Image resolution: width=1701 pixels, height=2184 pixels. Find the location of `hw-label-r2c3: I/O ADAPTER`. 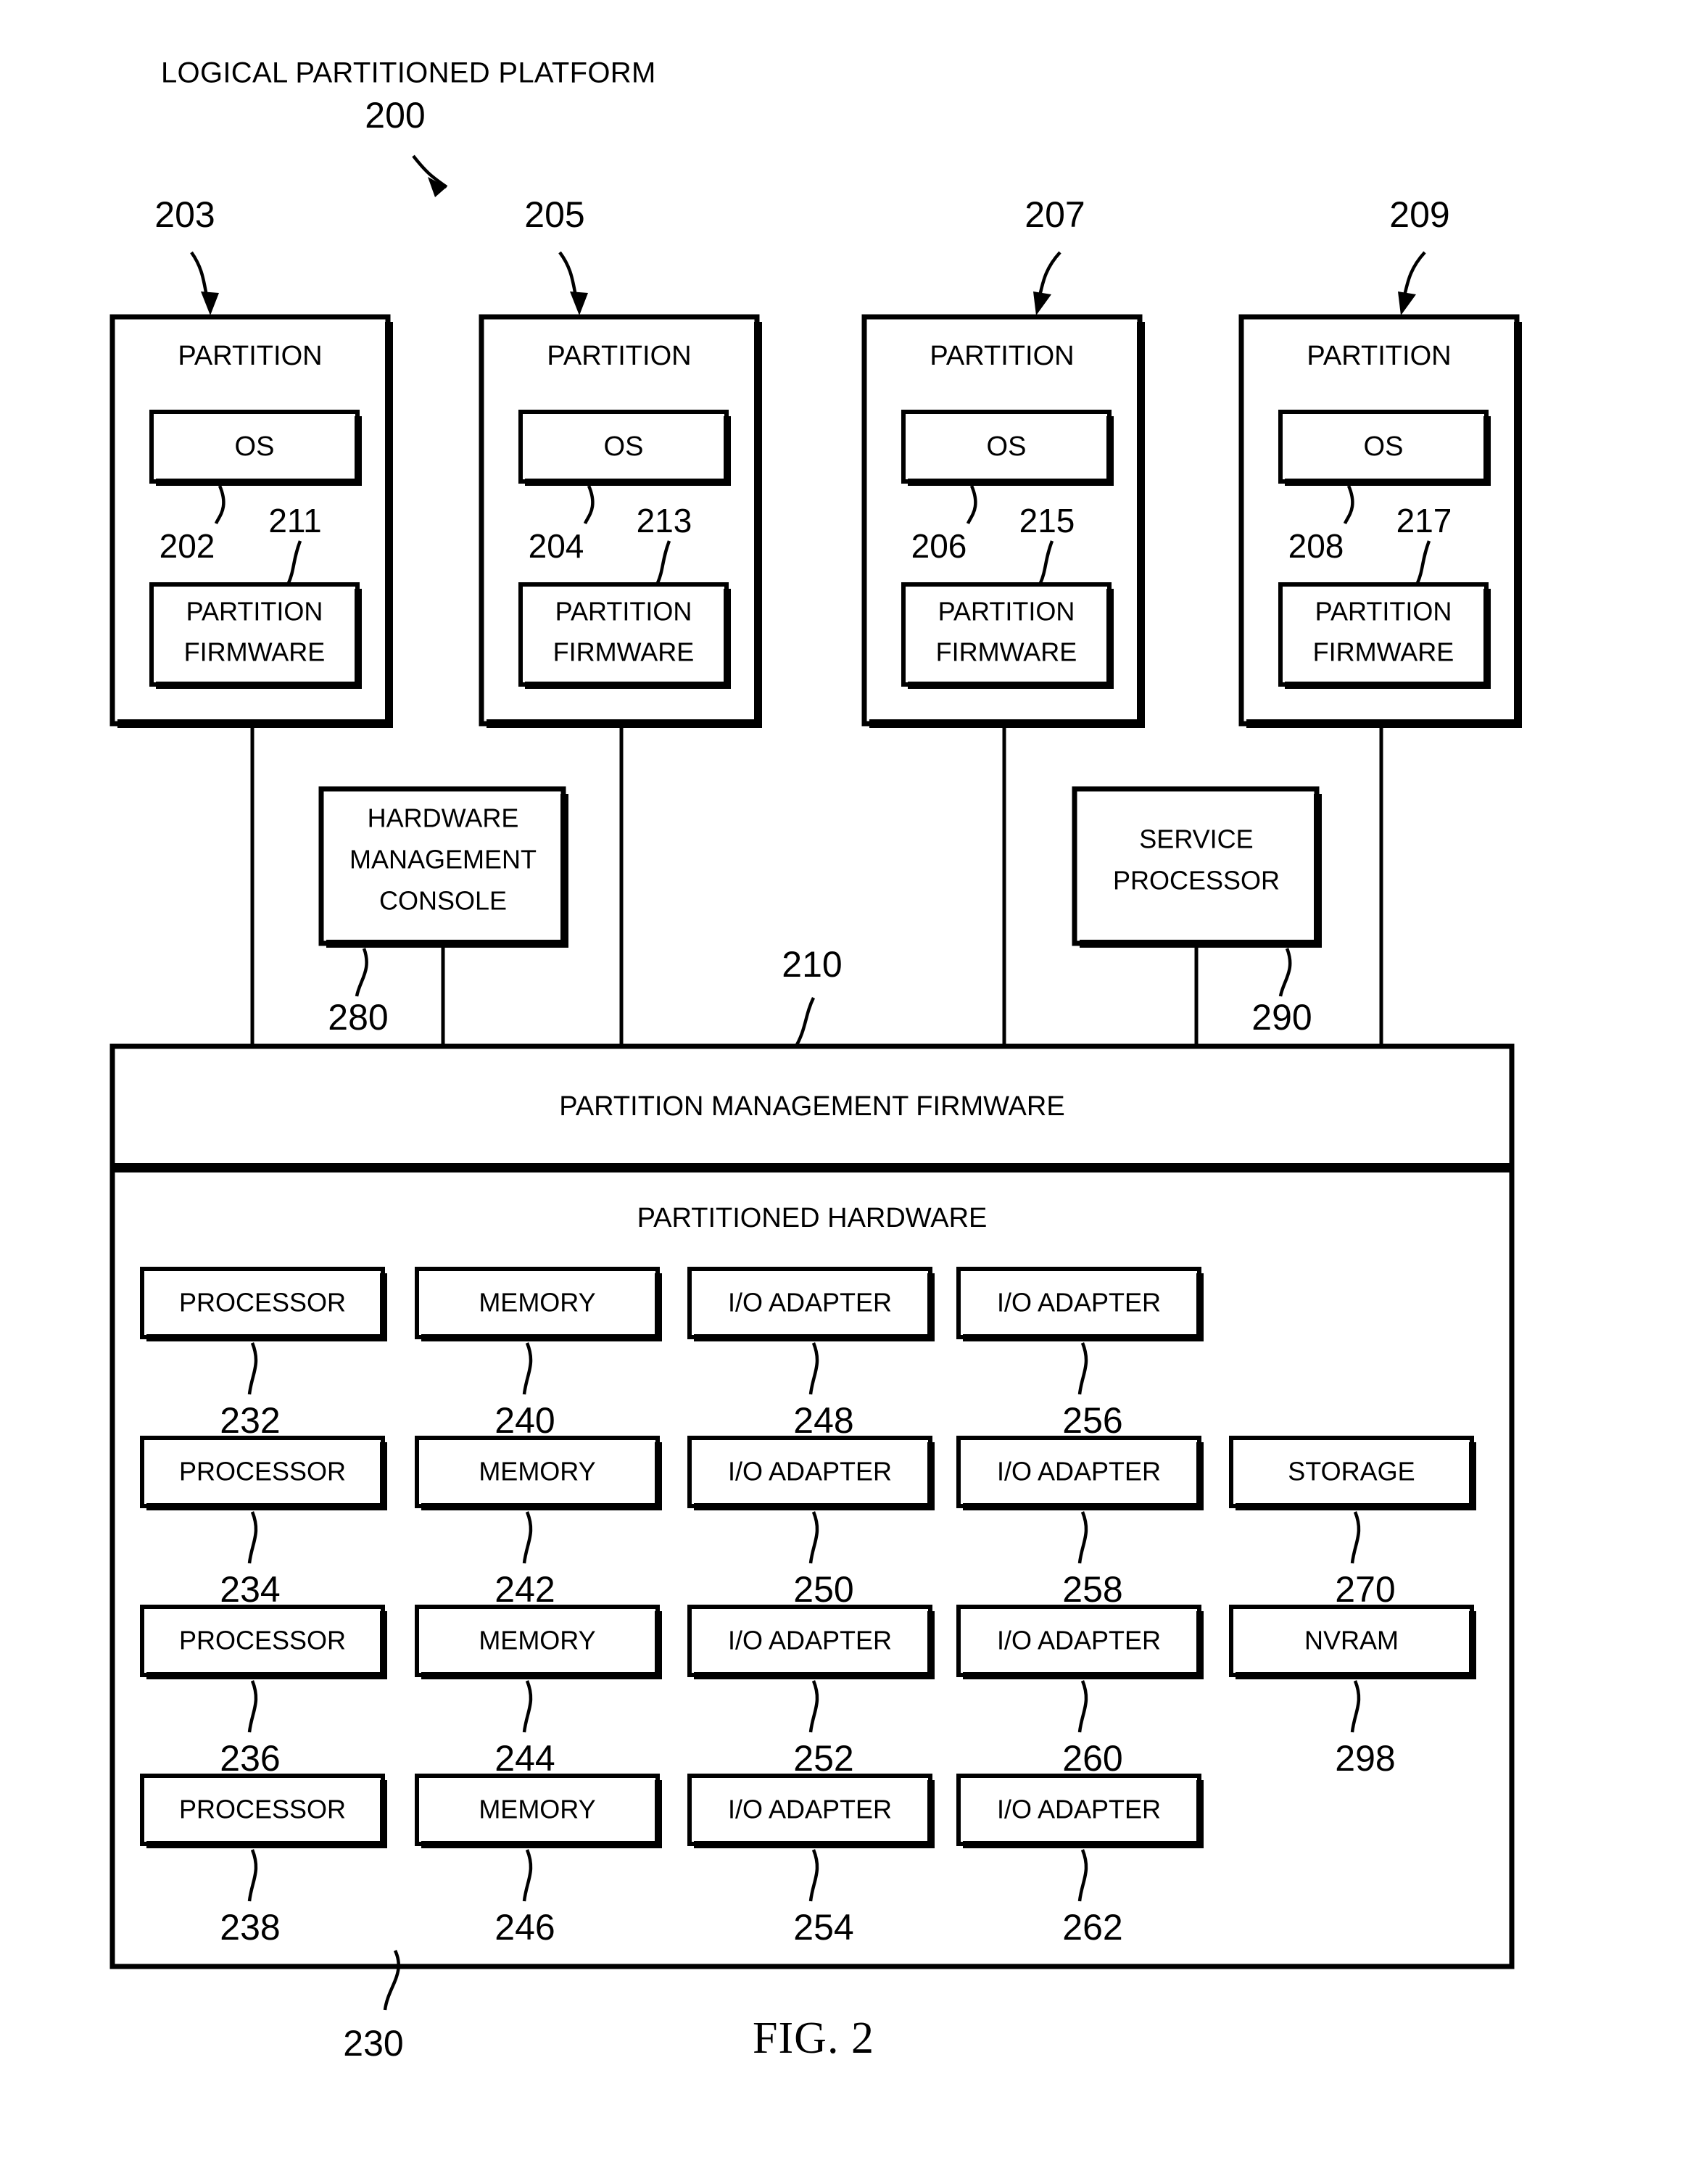

hw-label-r2c3: I/O ADAPTER is located at coordinates (810, 1471).